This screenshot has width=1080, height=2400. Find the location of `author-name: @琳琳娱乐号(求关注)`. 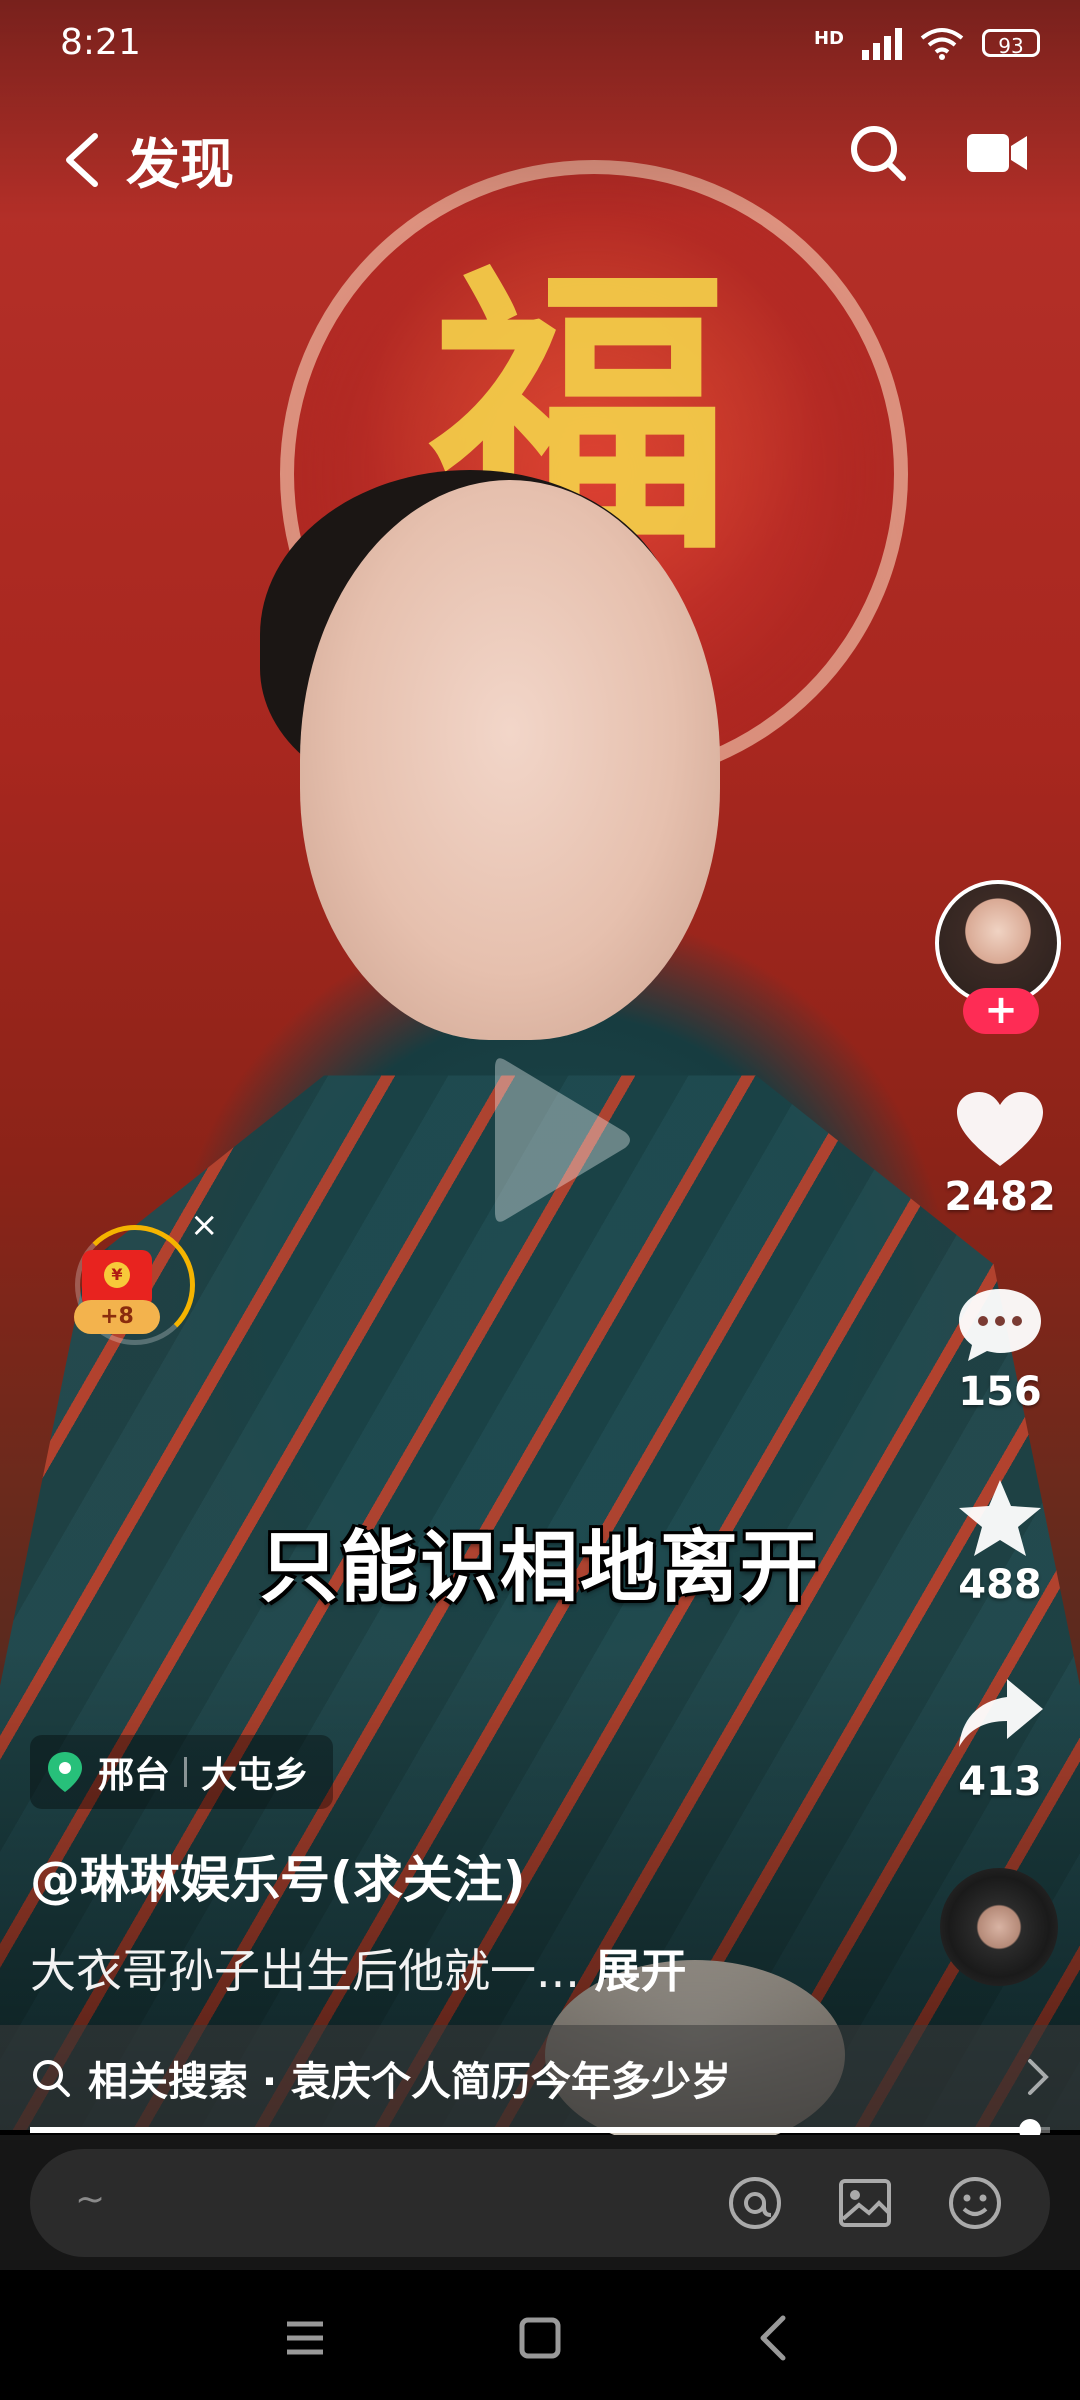

author-name: @琳琳娱乐号(求关注) is located at coordinates (278, 1876).